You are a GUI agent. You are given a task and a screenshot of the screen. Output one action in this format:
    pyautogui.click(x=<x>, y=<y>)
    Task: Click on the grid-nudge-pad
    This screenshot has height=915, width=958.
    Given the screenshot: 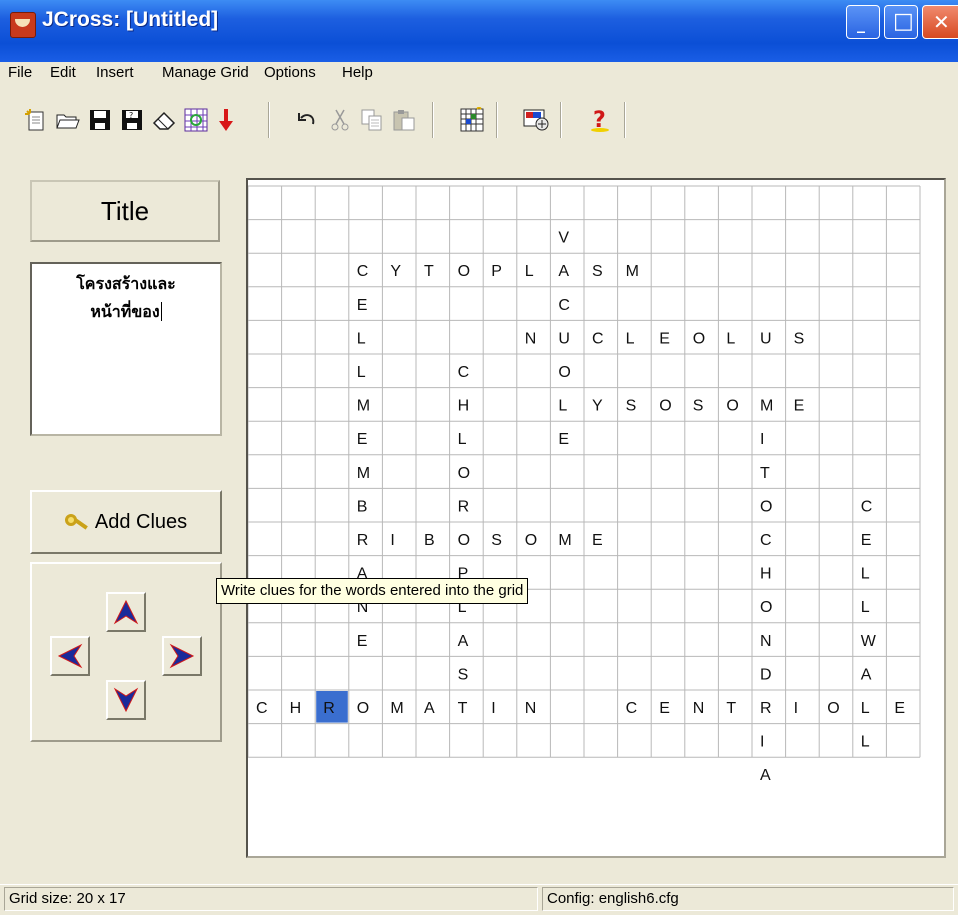 What is the action you would take?
    pyautogui.click(x=126, y=652)
    